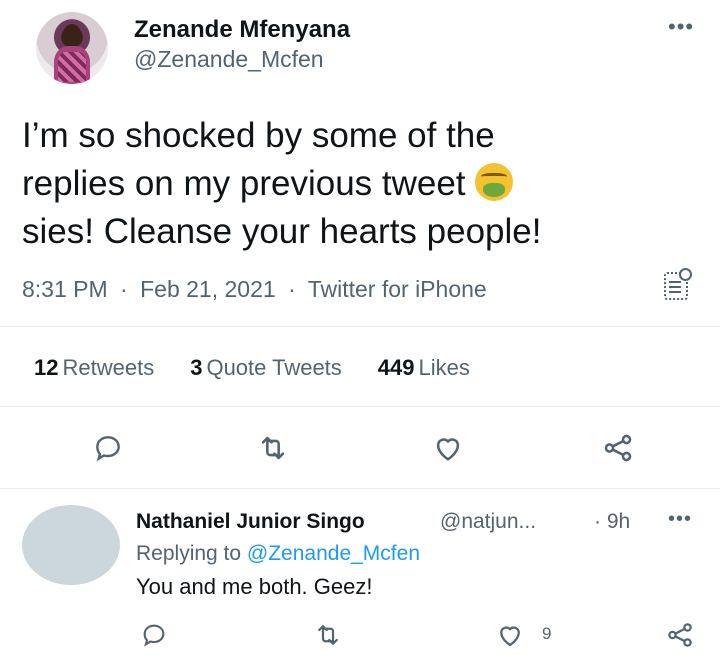 This screenshot has height=655, width=720. Describe the element at coordinates (250, 522) in the screenshot. I see `reply-author-name: Nathaniel Junior Singo` at that location.